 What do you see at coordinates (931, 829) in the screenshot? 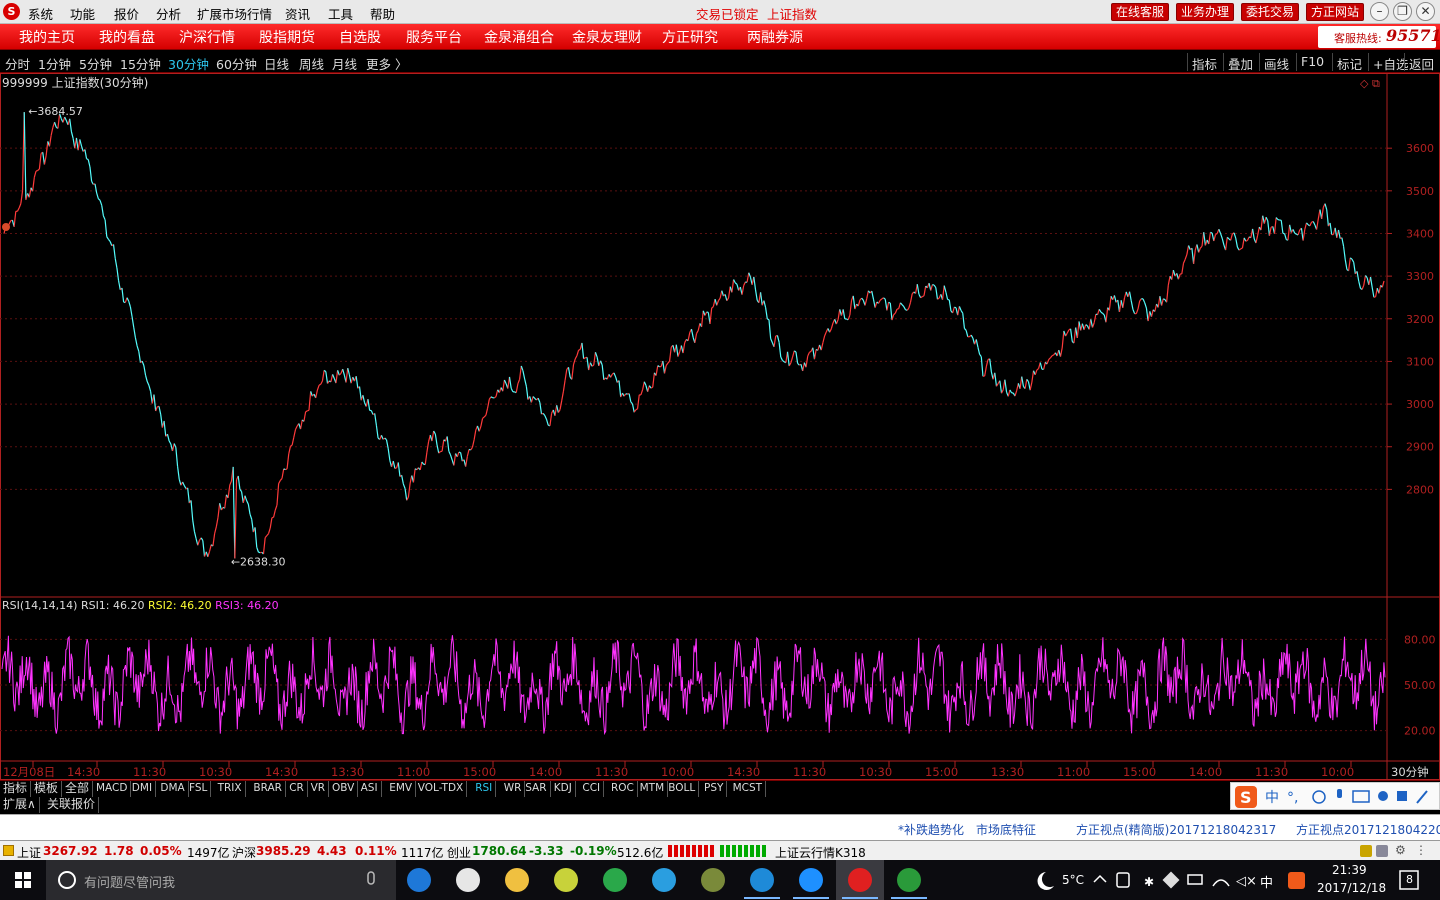
I see `news-item: *补跌趋势化` at bounding box center [931, 829].